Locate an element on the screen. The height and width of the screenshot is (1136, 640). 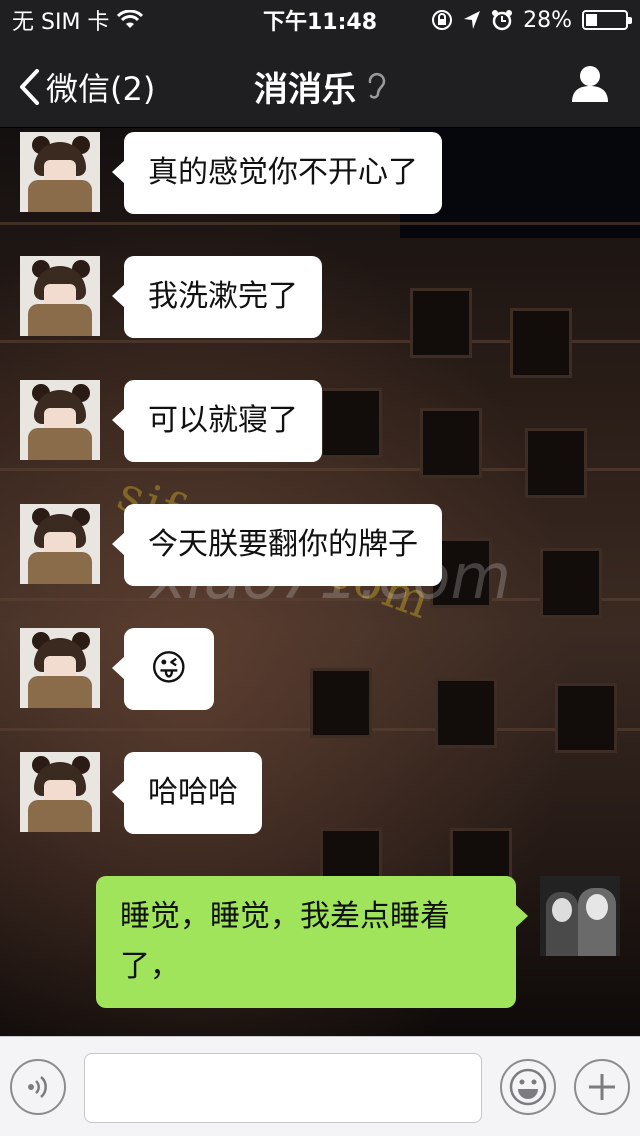
navigation-bar: 微信(2) 消消乐 is located at coordinates (320, 84).